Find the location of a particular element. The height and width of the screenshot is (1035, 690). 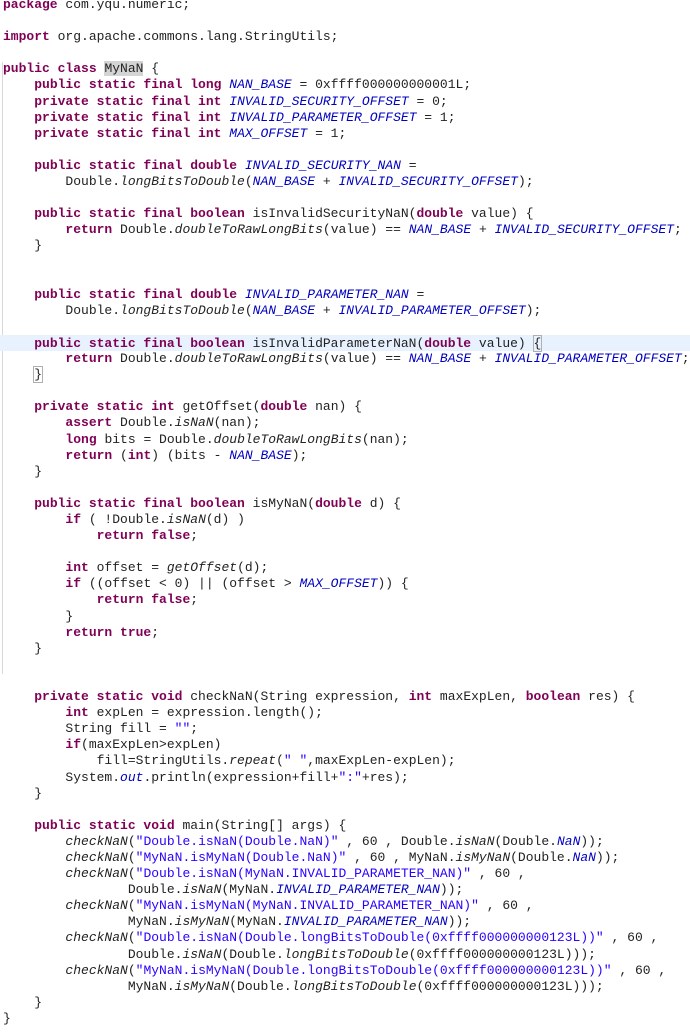

code-line: private static final int MAX_OFFSET = 1; is located at coordinates (346, 134).